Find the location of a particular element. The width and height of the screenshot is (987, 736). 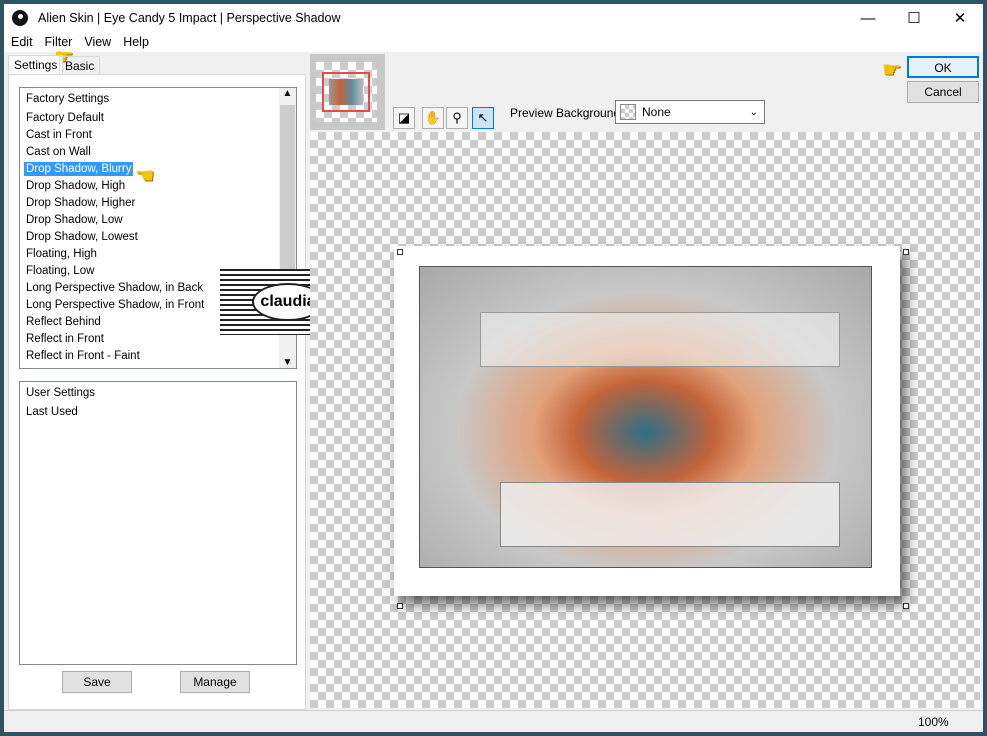

list-item-label: Cast on Wall is located at coordinates (58, 152).